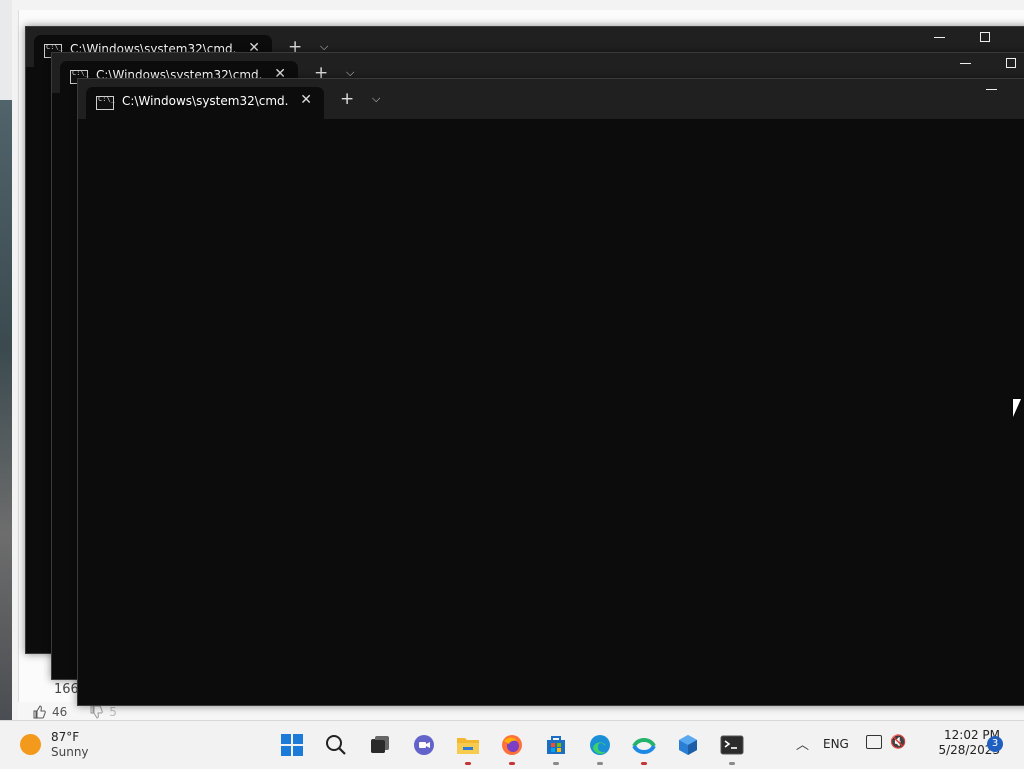  I want to click on task-view-button, so click(380, 745).